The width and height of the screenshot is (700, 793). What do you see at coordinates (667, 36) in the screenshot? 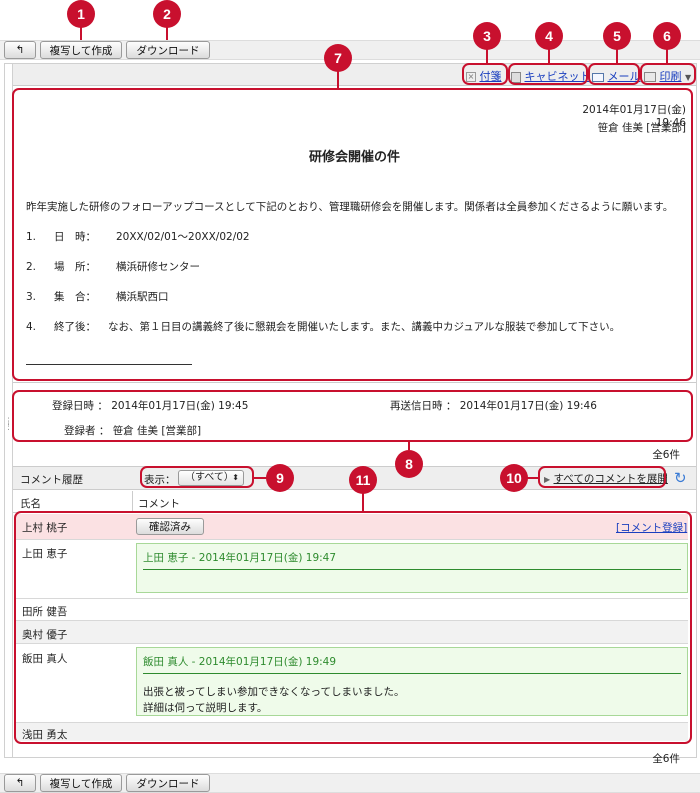
I see `marker-6: 6` at bounding box center [667, 36].